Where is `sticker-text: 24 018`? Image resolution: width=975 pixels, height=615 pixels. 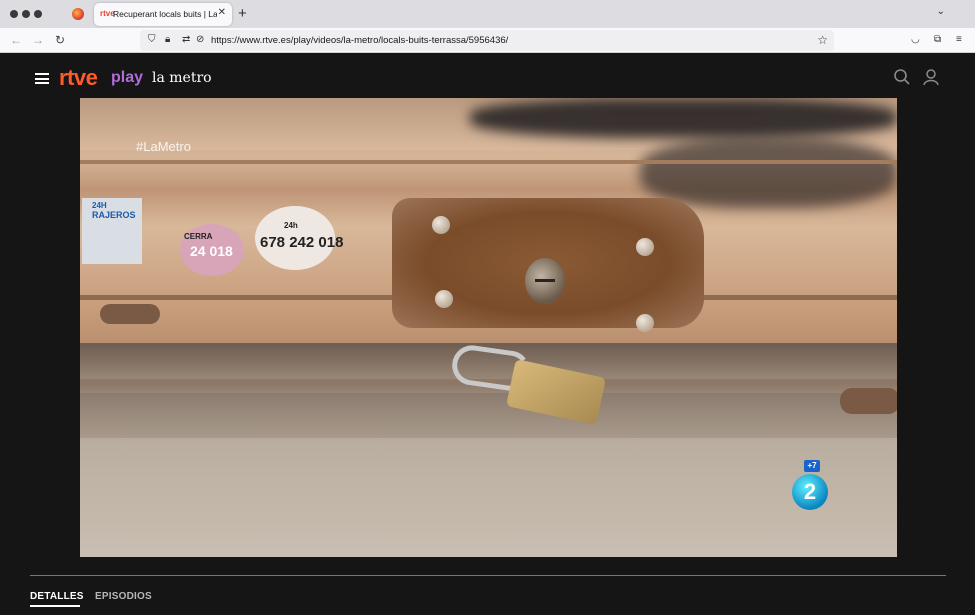 sticker-text: 24 018 is located at coordinates (211, 251).